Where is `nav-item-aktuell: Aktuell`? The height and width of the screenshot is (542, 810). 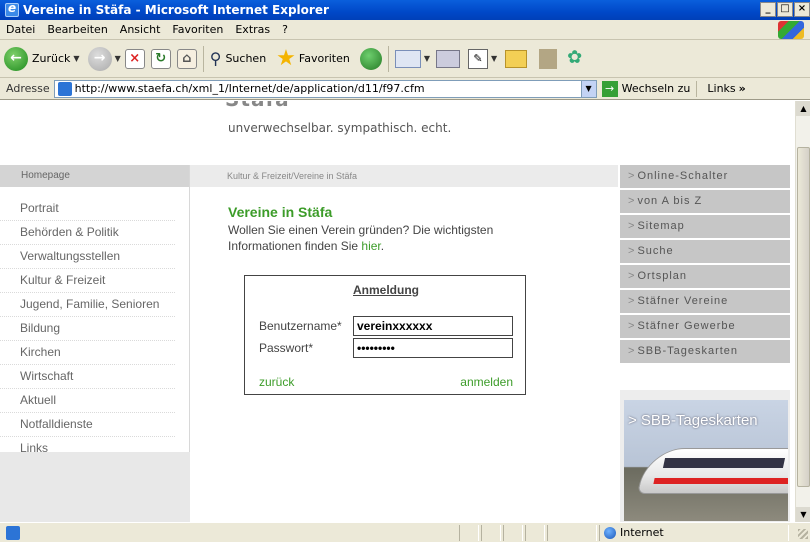
nav-item-aktuell: Aktuell is located at coordinates (87, 401).